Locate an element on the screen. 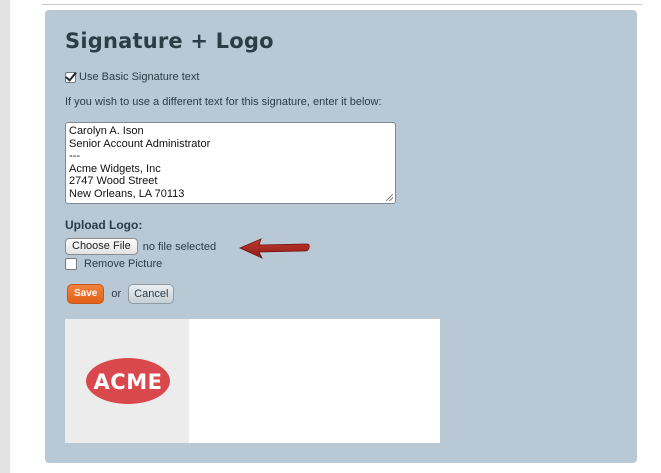  left-gutter is located at coordinates (5, 236).